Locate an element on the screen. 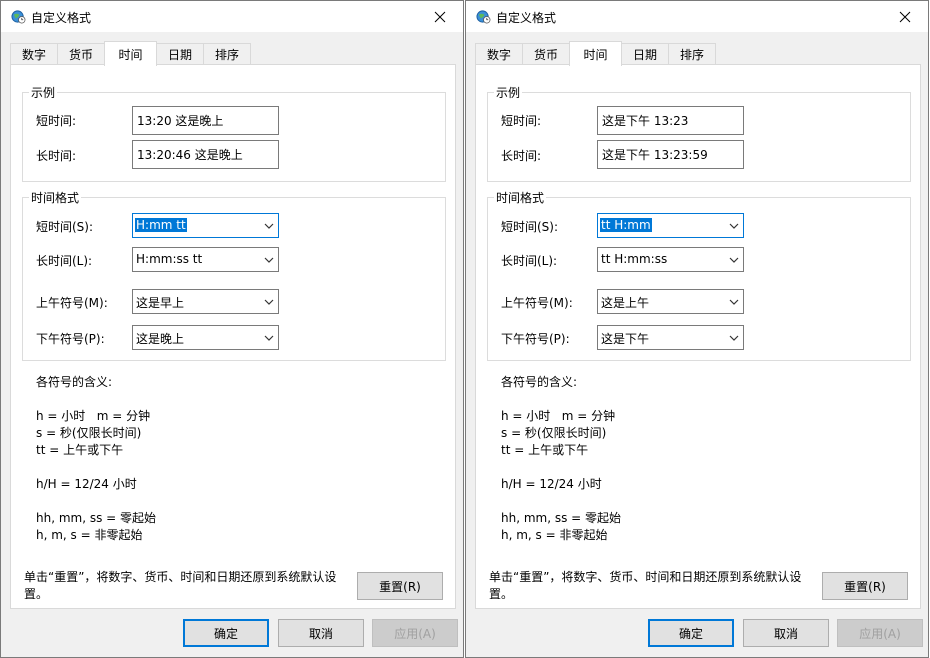 The width and height of the screenshot is (930, 658). long-time-sample: 这是下午 13:23:59 is located at coordinates (670, 154).